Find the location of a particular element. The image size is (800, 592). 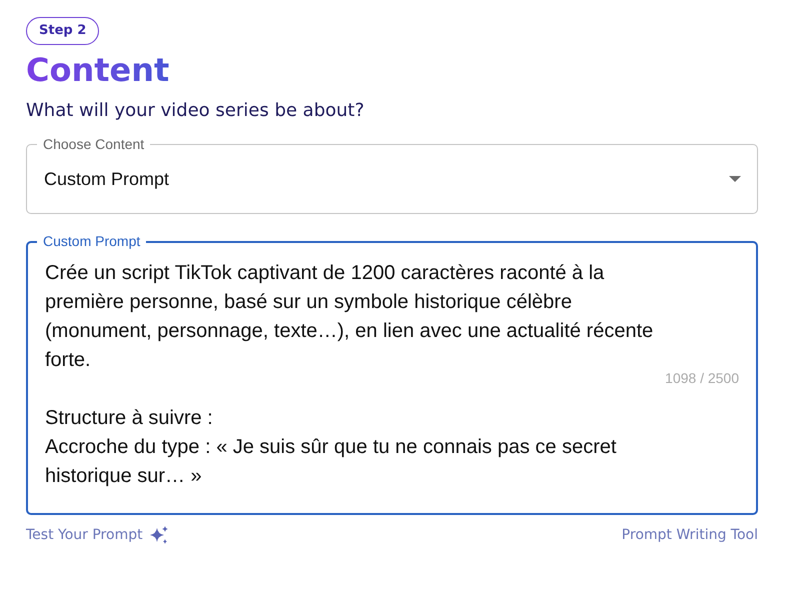

dropdown-caret-icon is located at coordinates (735, 179).